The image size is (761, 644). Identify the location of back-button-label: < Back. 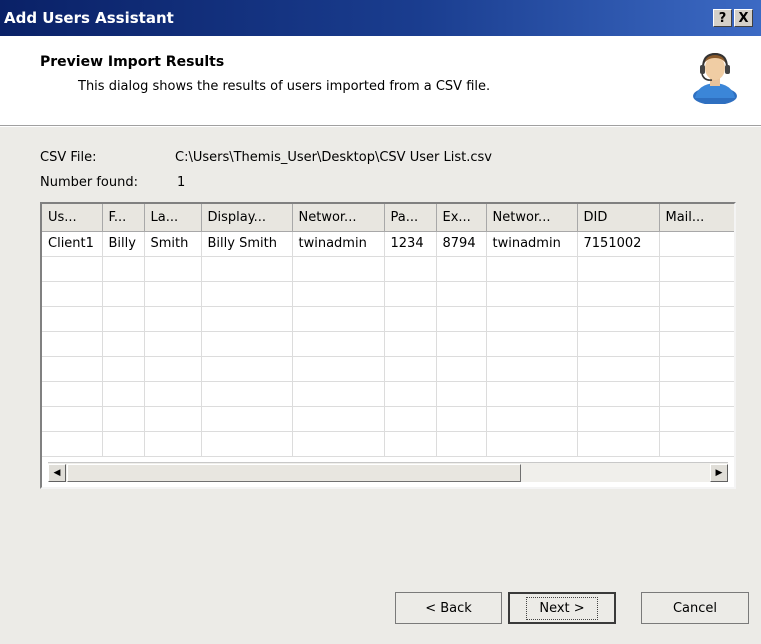
(448, 608).